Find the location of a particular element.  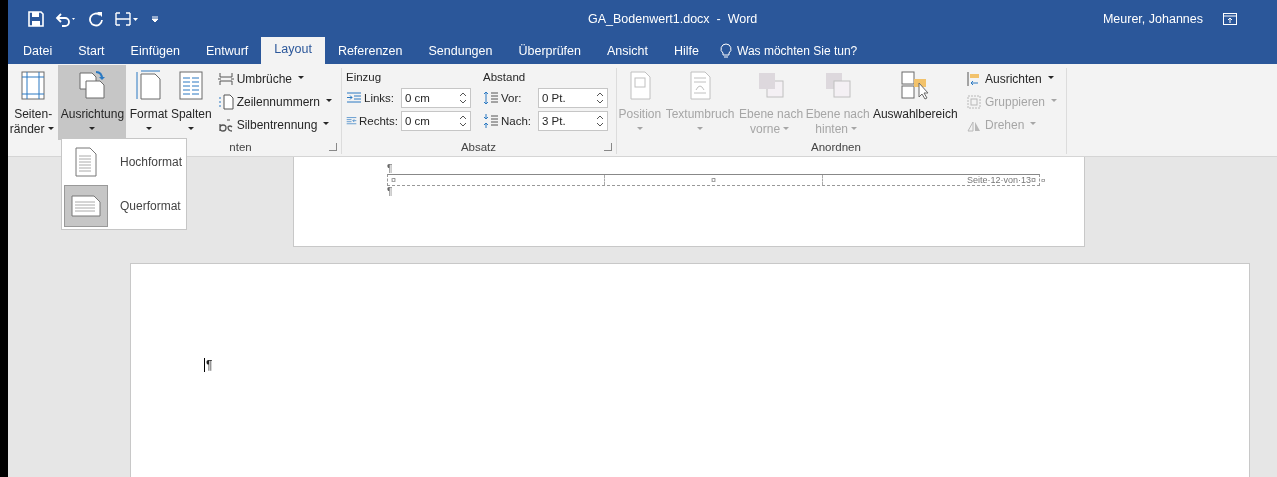

ribbon-tab: Hilfe is located at coordinates (686, 50).